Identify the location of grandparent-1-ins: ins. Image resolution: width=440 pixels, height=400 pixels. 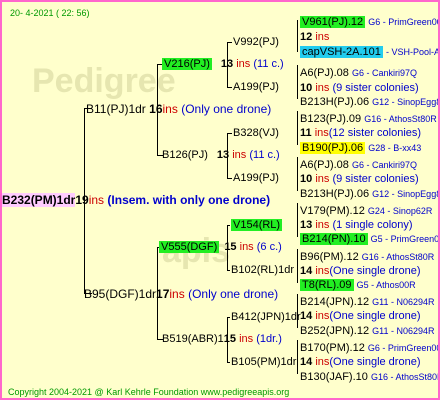
(243, 64).